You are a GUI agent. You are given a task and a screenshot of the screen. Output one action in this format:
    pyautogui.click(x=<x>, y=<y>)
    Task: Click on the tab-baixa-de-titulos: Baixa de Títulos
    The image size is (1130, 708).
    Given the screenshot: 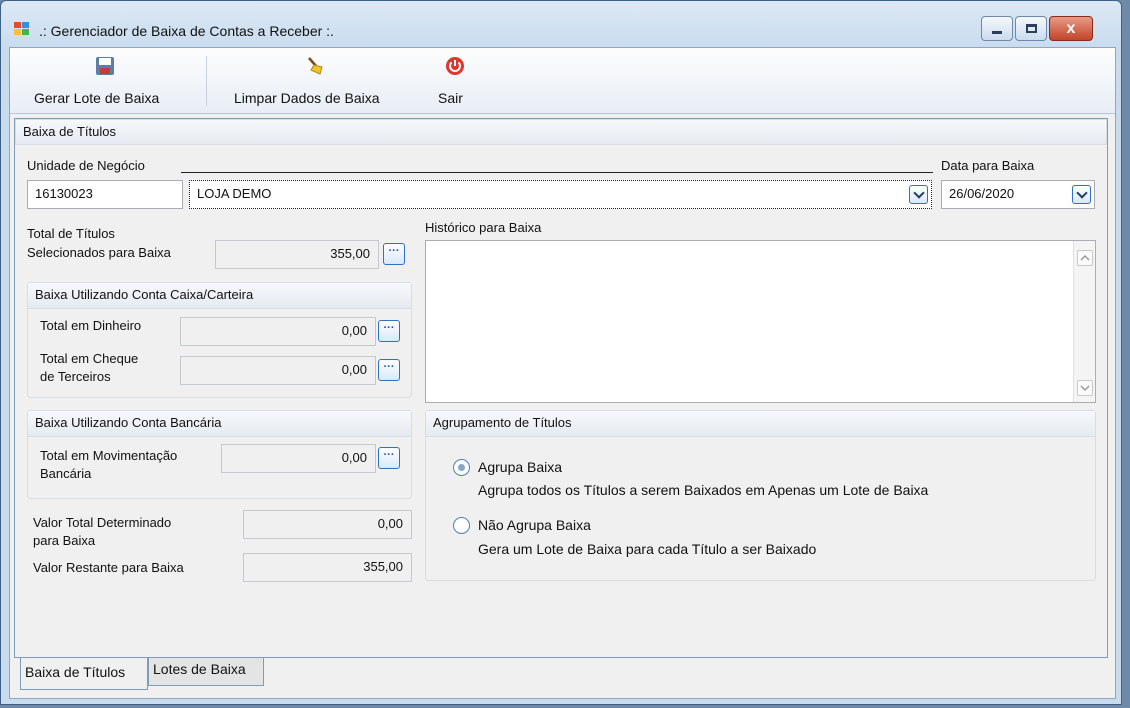 What is the action you would take?
    pyautogui.click(x=84, y=674)
    